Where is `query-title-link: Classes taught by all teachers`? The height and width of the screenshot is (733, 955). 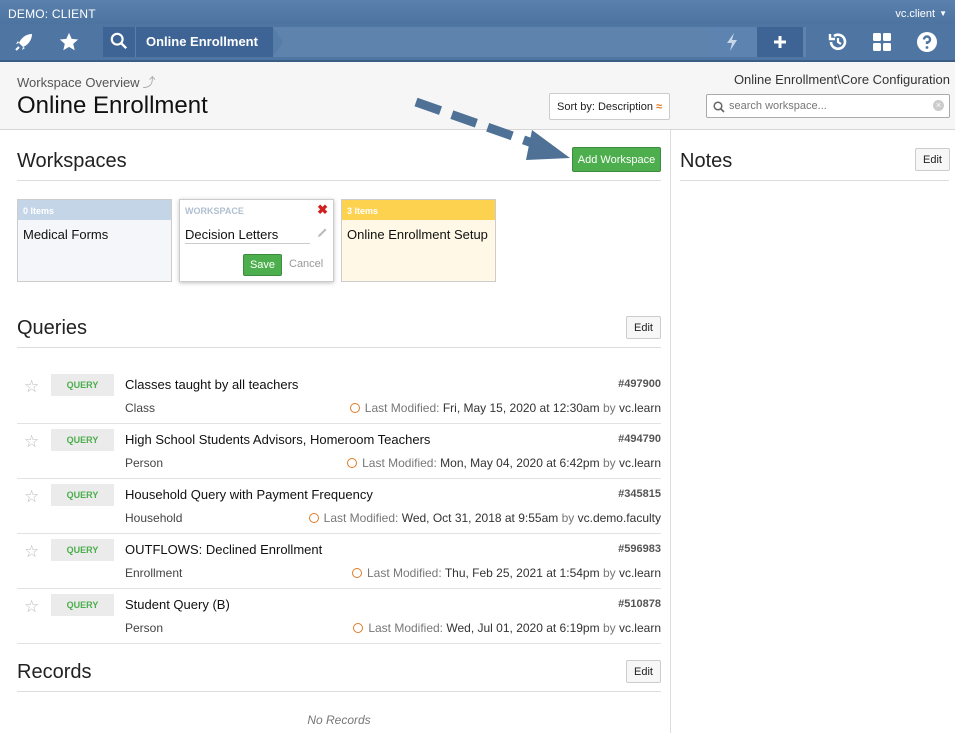 query-title-link: Classes taught by all teachers is located at coordinates (211, 384).